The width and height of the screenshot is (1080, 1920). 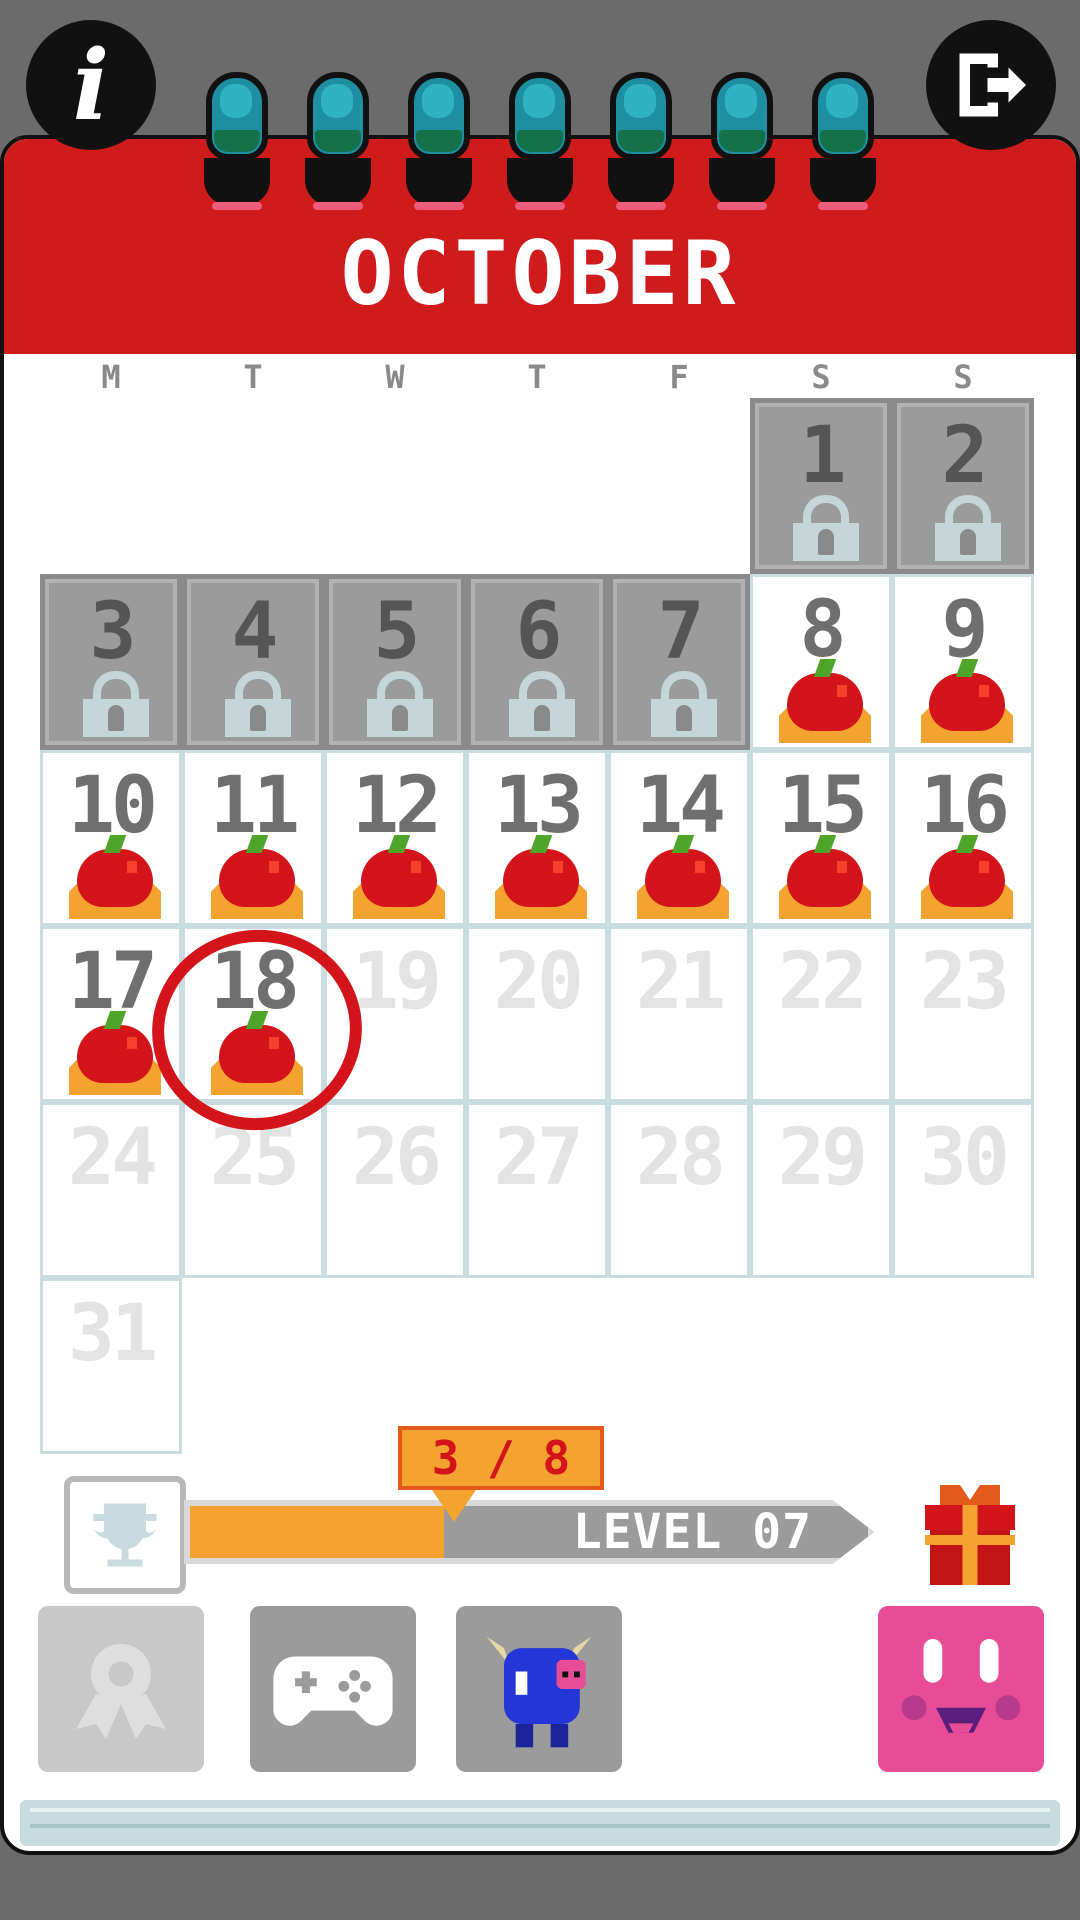 I want to click on day-cell-10: 10, so click(x=111, y=838).